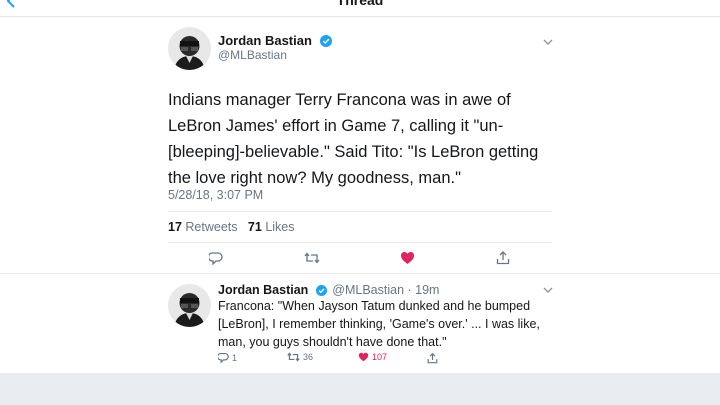  I want to click on reply-like-count: 107, so click(380, 357).